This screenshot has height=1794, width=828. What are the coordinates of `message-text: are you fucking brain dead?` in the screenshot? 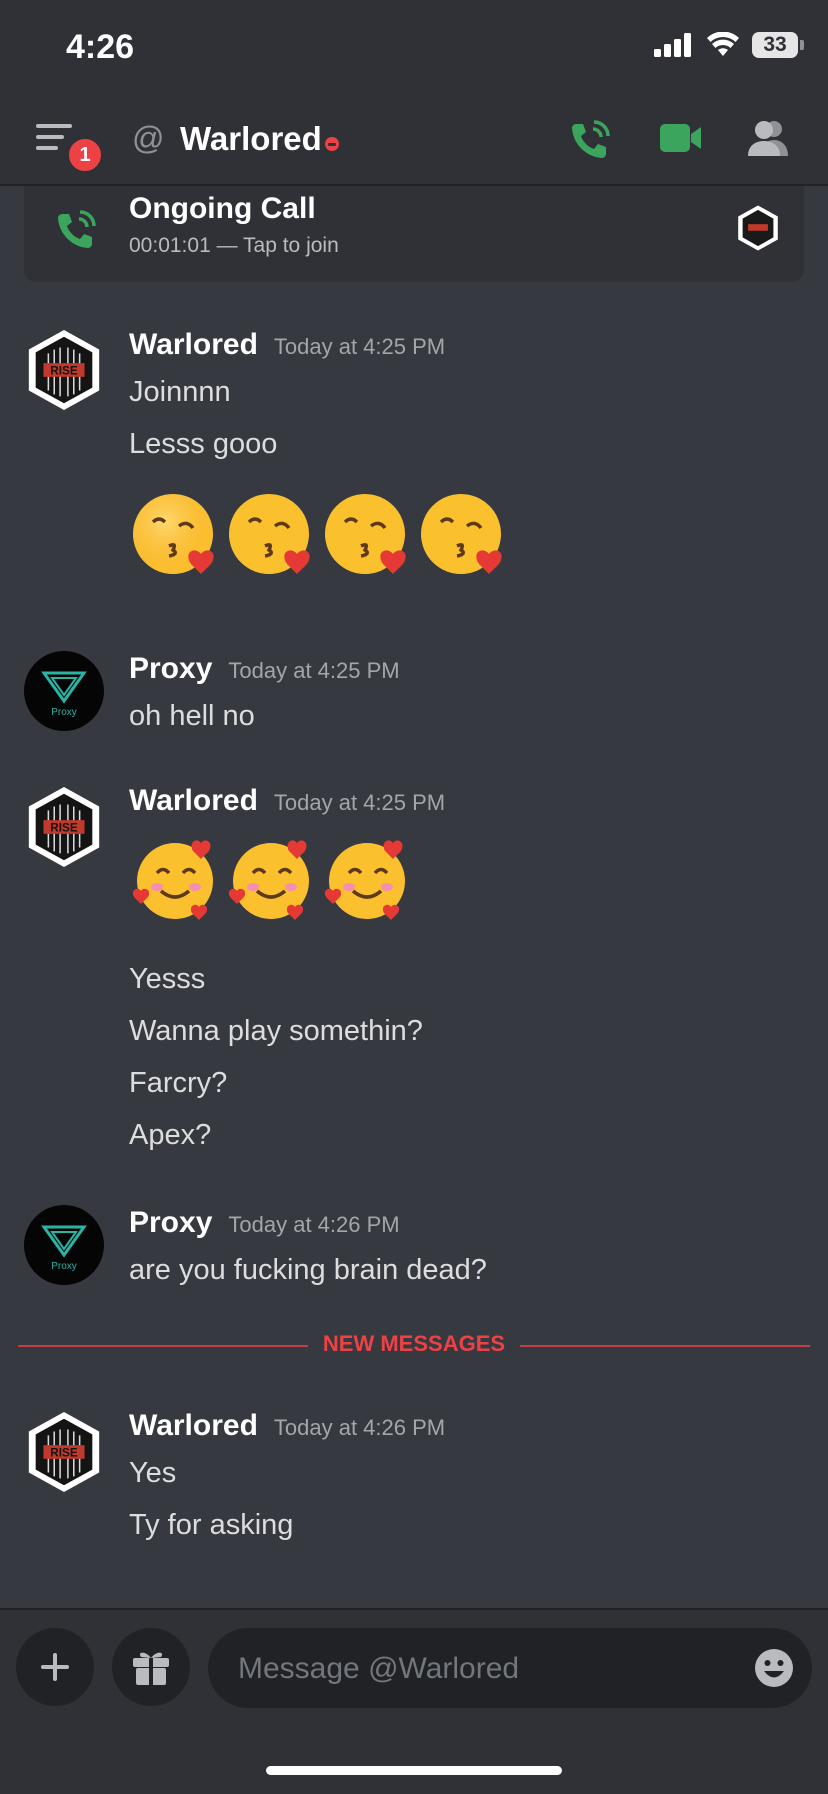 It's located at (308, 1270).